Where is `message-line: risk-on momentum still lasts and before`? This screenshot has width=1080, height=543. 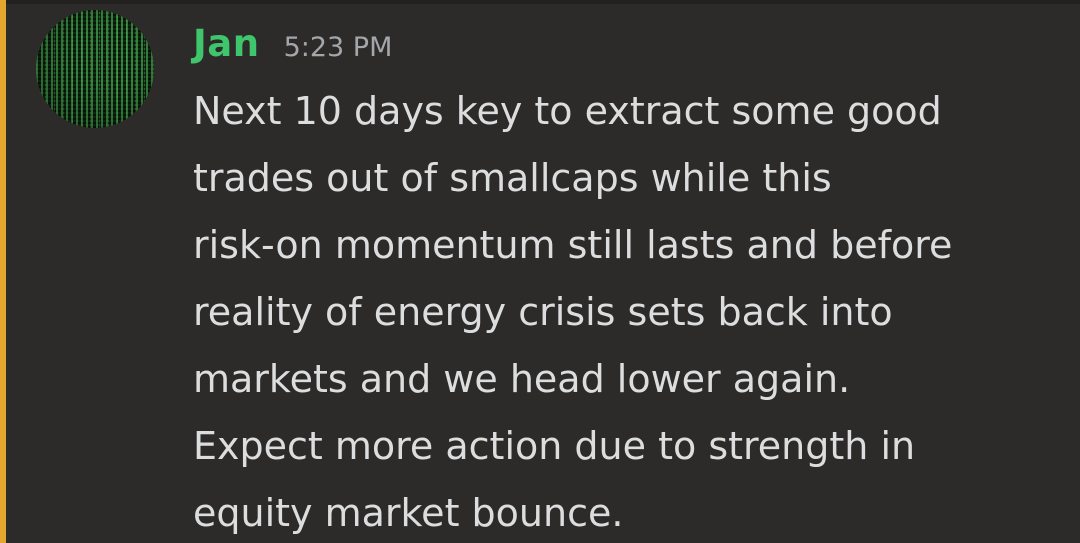
message-line: risk-on momentum still lasts and before is located at coordinates (573, 245).